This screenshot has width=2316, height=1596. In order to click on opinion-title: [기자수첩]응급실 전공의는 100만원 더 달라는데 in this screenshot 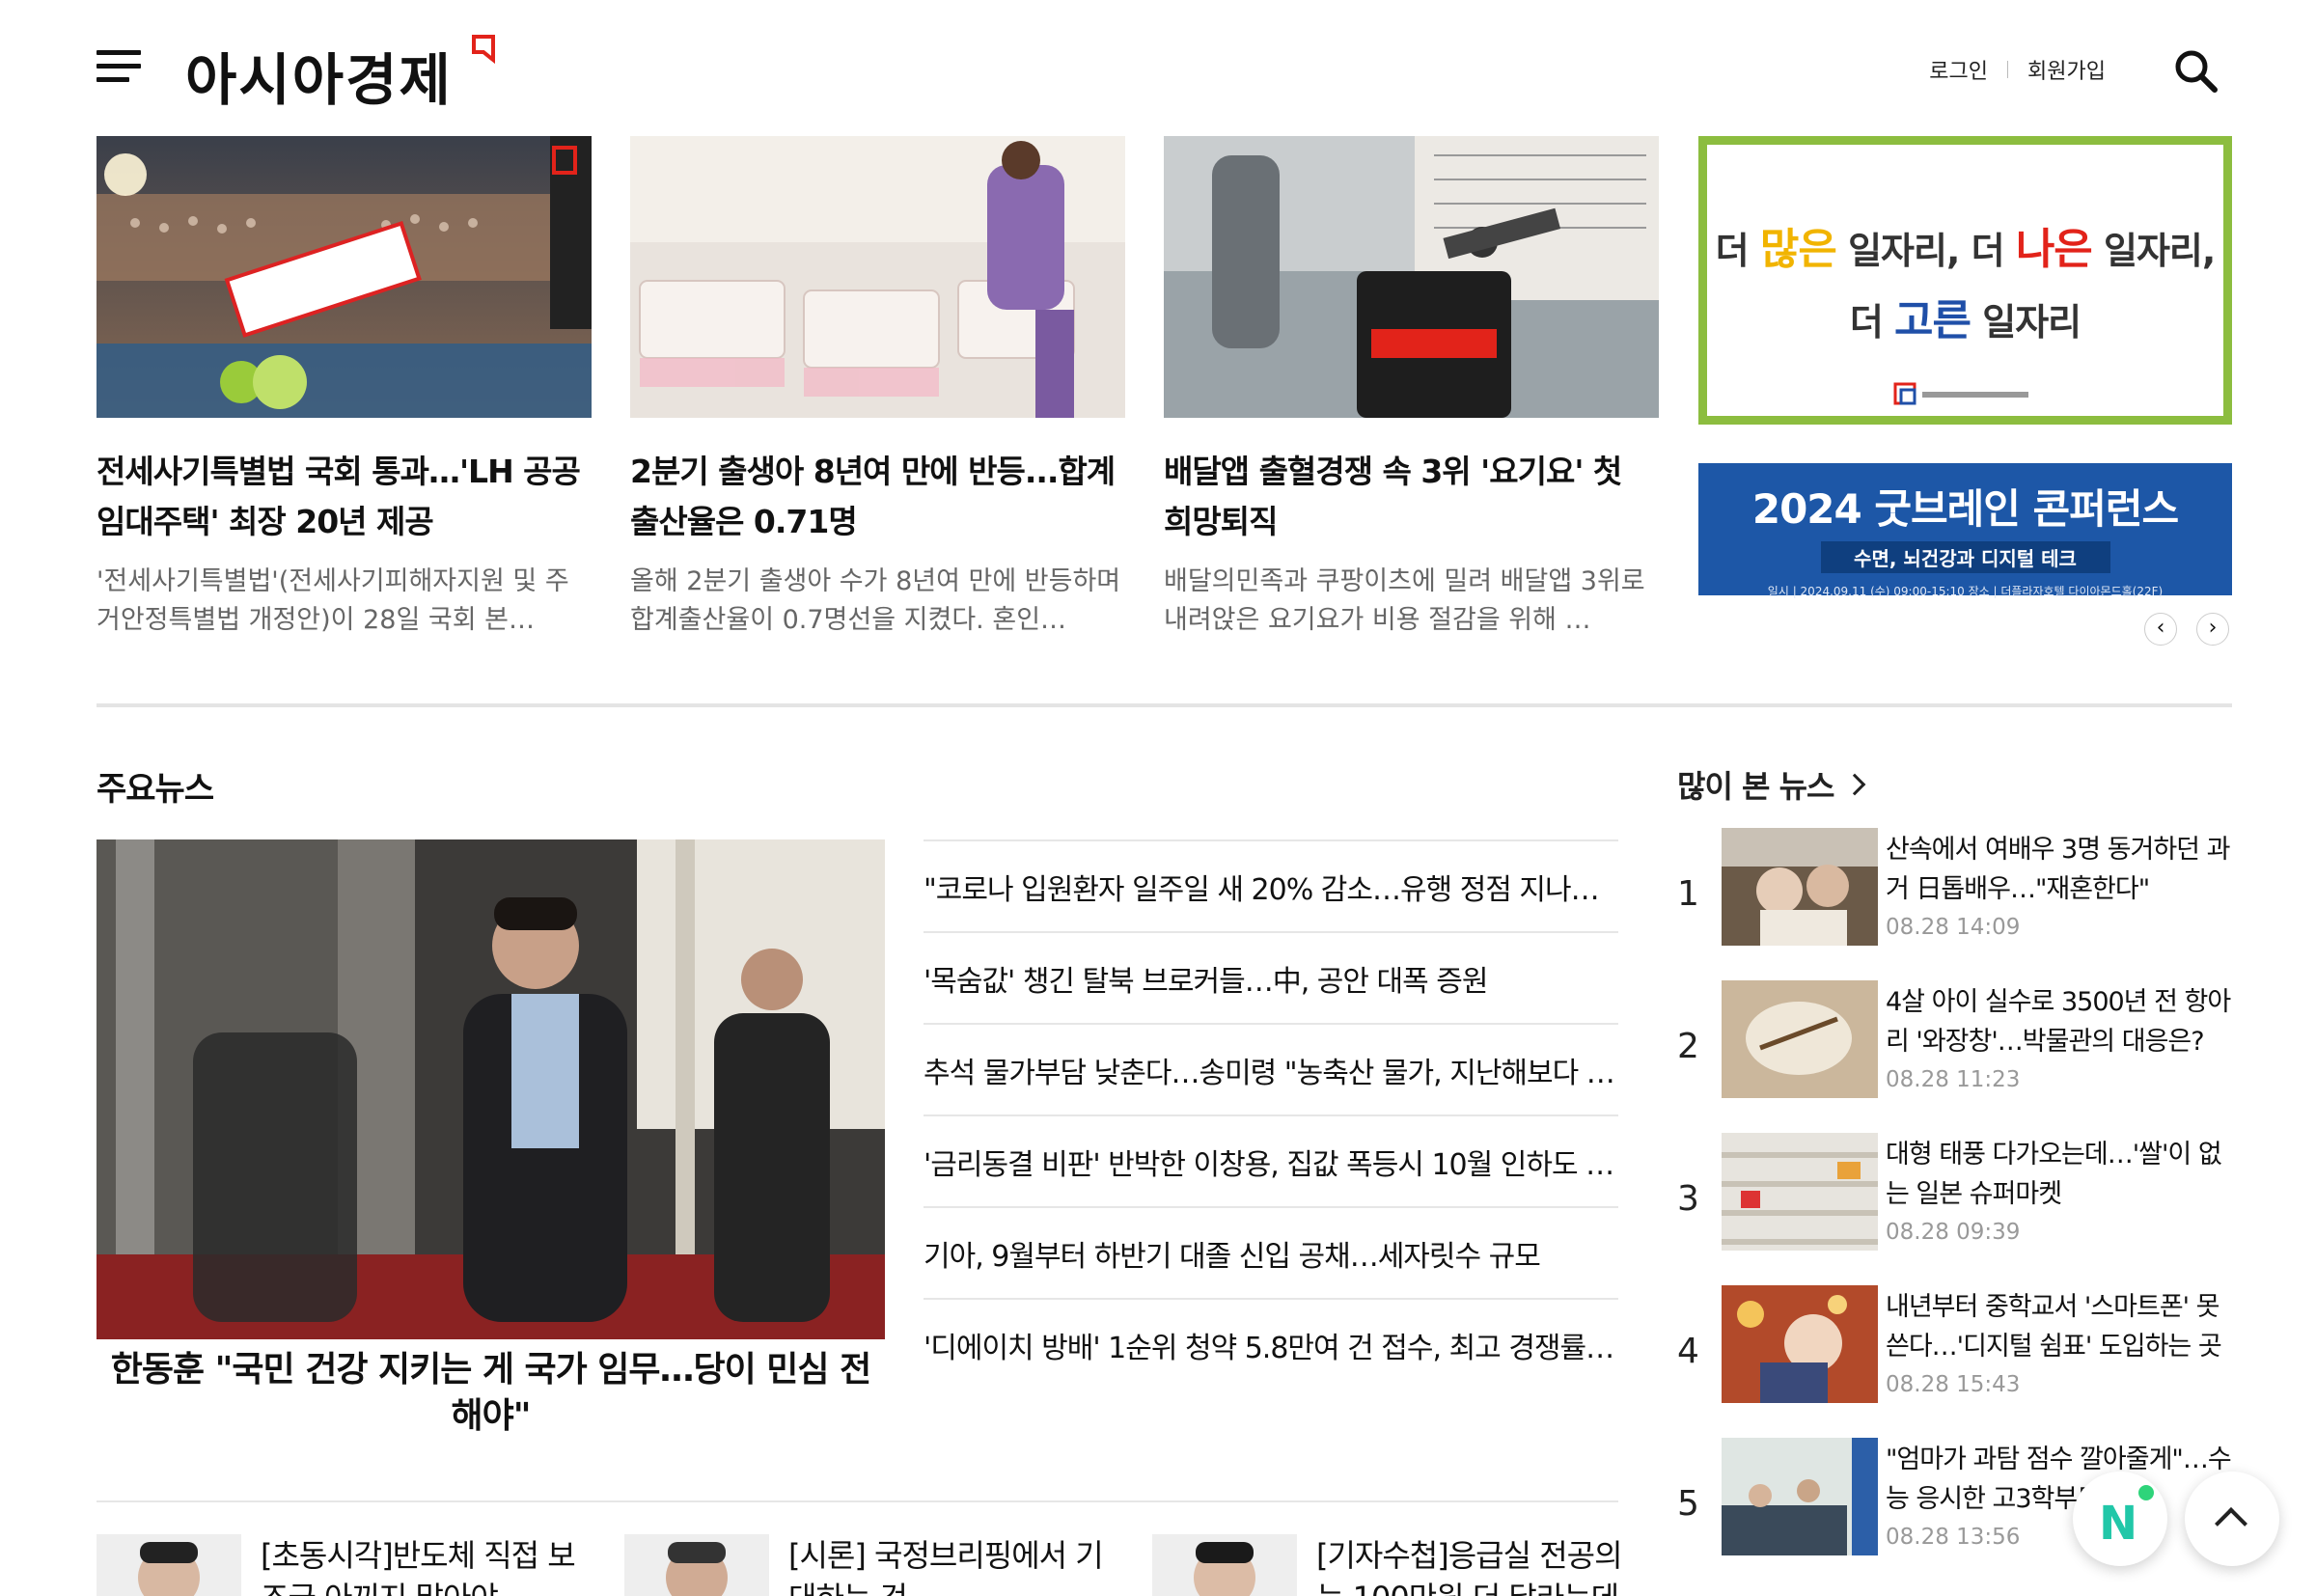, I will do `click(1475, 1565)`.